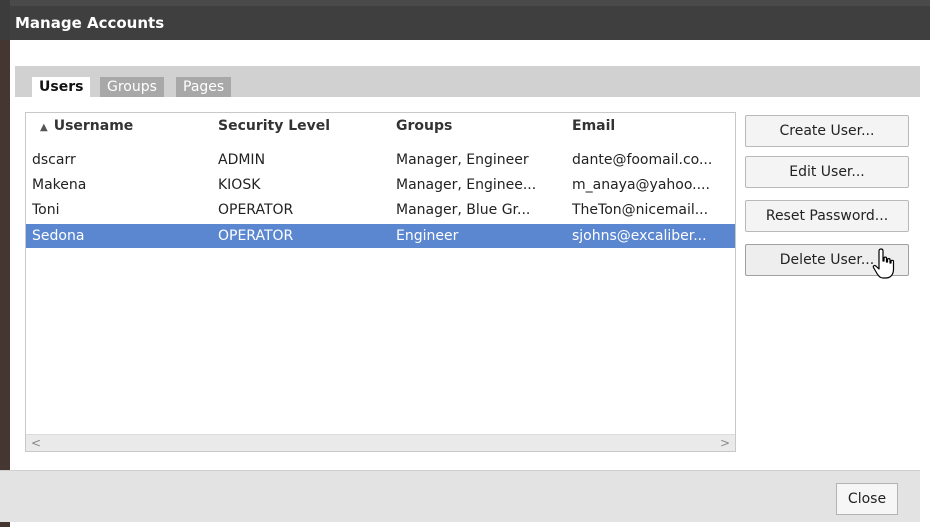  What do you see at coordinates (61, 87) in the screenshot?
I see `tab-users: Users` at bounding box center [61, 87].